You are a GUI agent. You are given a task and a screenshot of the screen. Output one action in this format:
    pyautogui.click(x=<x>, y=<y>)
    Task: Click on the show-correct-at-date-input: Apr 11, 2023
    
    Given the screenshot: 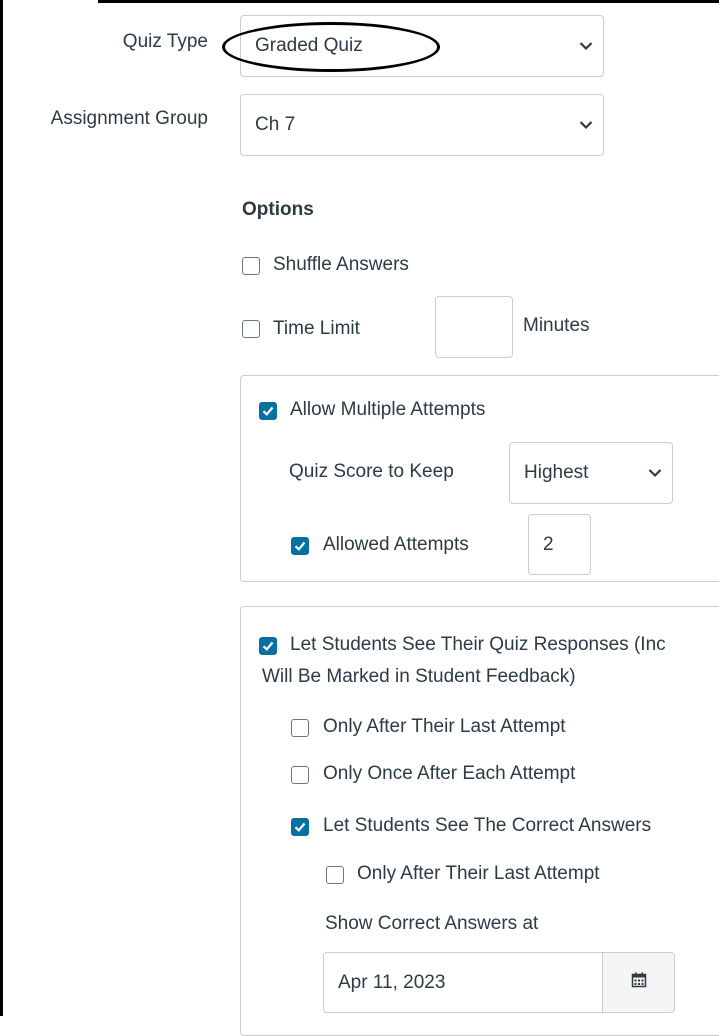 What is the action you would take?
    pyautogui.click(x=463, y=982)
    